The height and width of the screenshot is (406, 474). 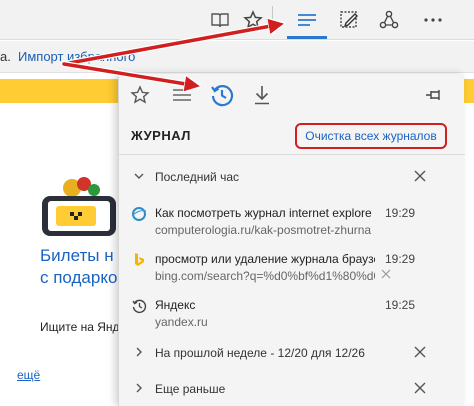 What do you see at coordinates (371, 136) in the screenshot?
I see `clear-all-history-button: Очистка всех журналов` at bounding box center [371, 136].